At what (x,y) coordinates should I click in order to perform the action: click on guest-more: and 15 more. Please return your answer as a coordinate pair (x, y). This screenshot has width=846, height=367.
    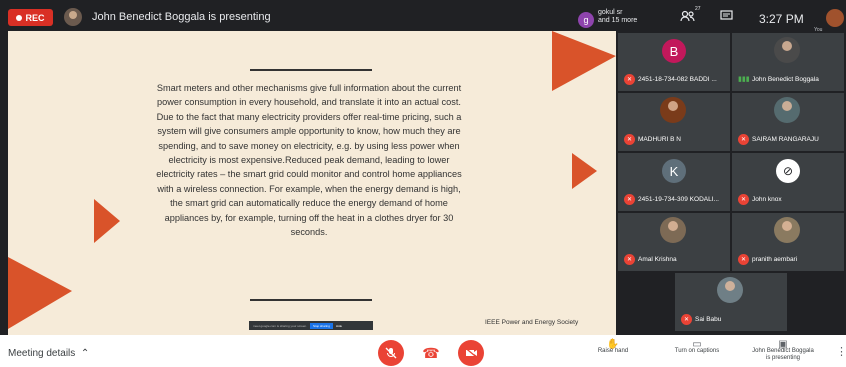
    Looking at the image, I should click on (618, 20).